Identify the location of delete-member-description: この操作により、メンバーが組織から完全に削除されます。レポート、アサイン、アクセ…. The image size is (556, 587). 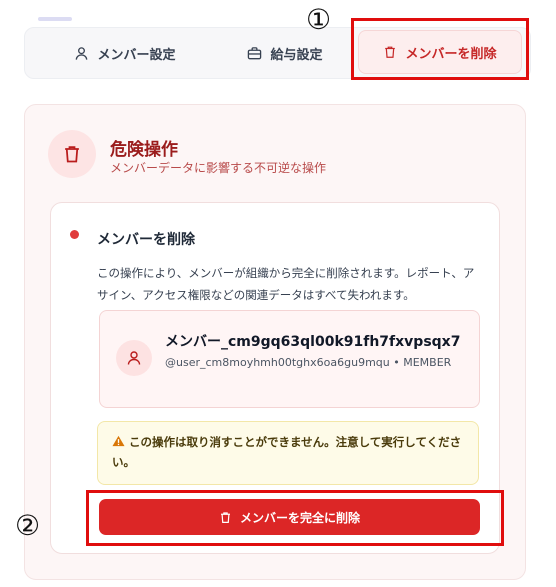
(286, 284).